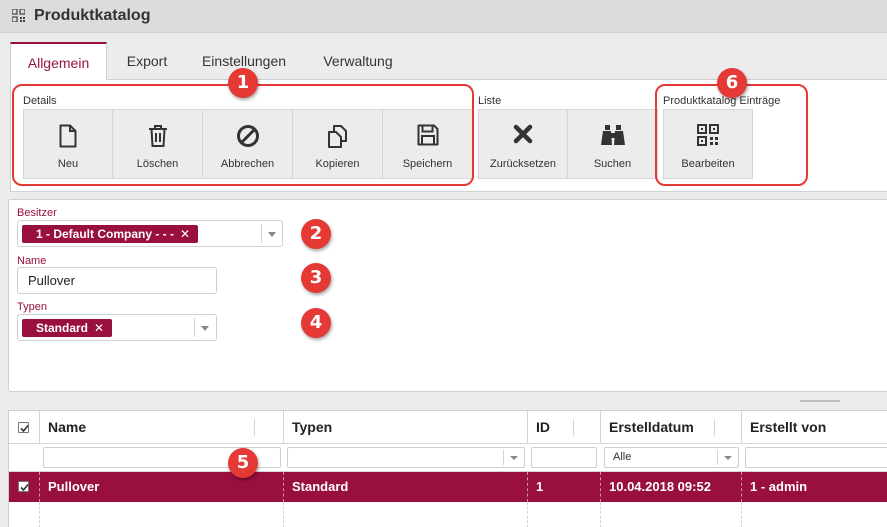  Describe the element at coordinates (162, 427) in the screenshot. I see `column-header-name: Name` at that location.